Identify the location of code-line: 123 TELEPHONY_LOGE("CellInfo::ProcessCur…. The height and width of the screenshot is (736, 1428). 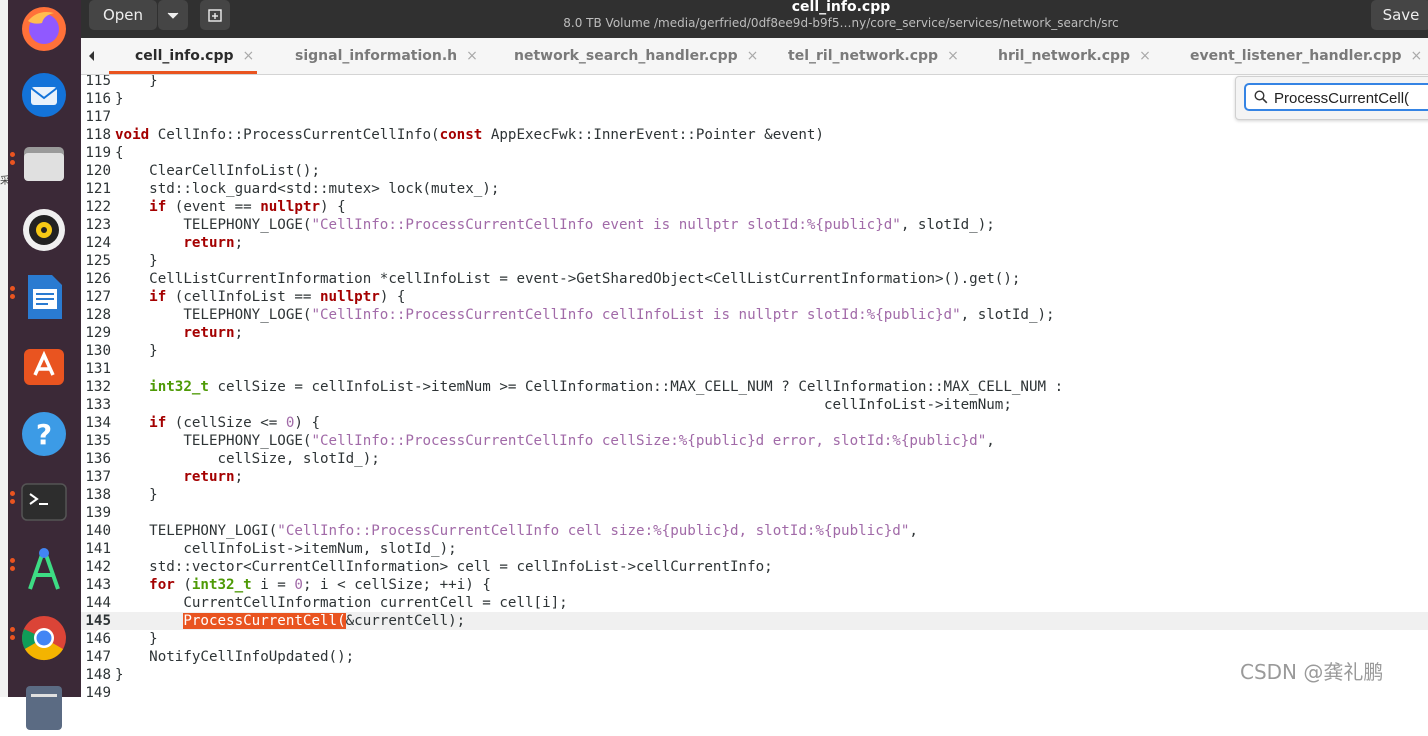
(754, 225).